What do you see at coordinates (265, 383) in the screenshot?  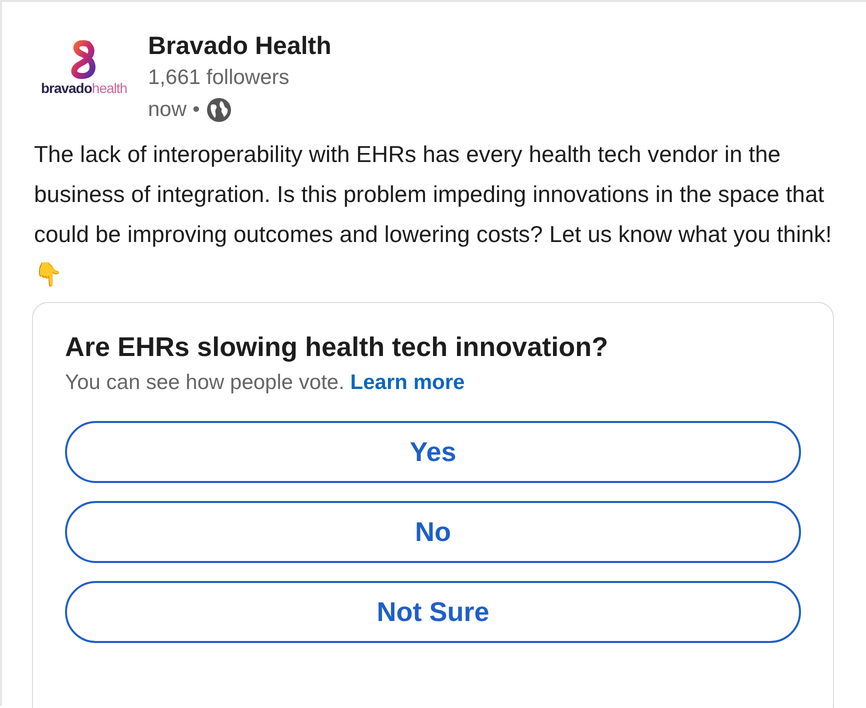 I see `poll-note: You can see how people vote. Learn more` at bounding box center [265, 383].